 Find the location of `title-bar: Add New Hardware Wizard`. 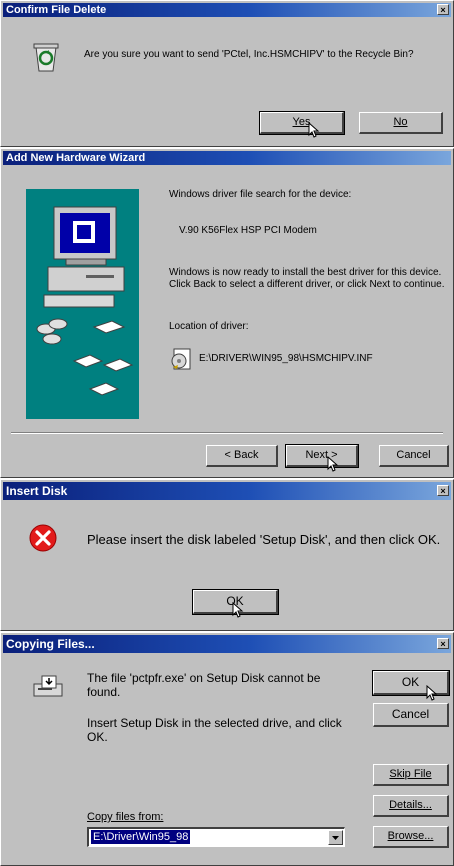

title-bar: Add New Hardware Wizard is located at coordinates (227, 158).